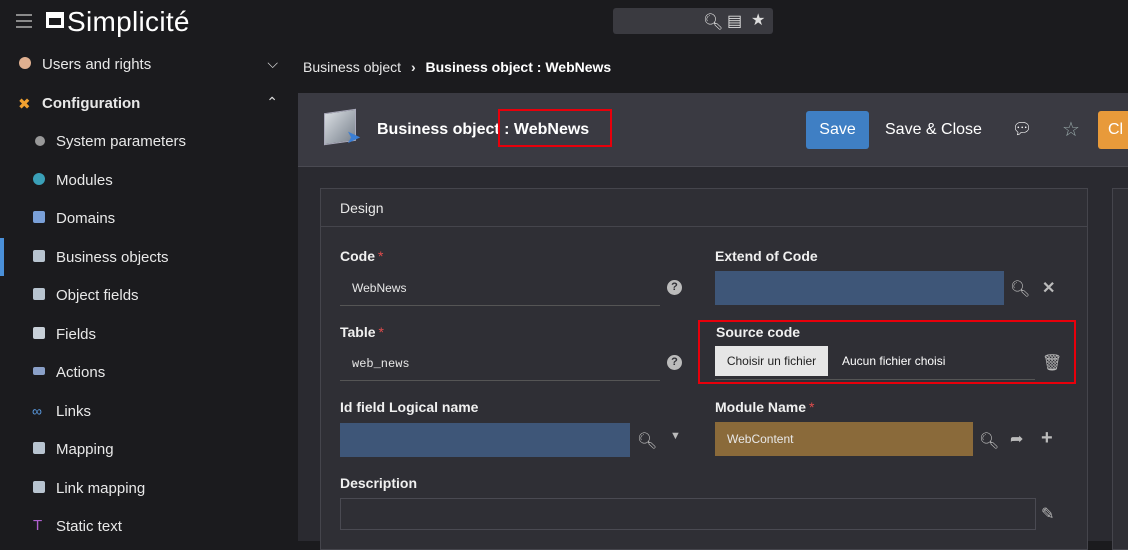 This screenshot has width=1128, height=550. What do you see at coordinates (1113, 130) in the screenshot?
I see `close-button: Cl` at bounding box center [1113, 130].